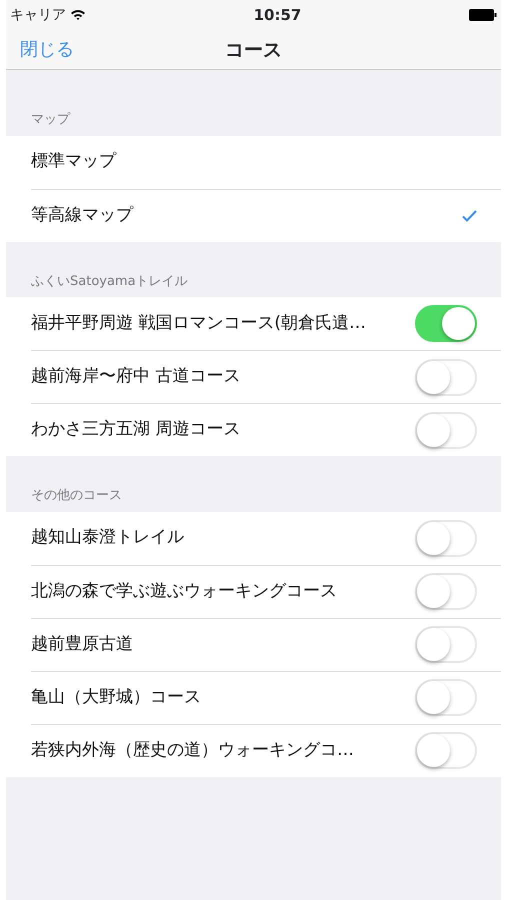 The width and height of the screenshot is (507, 900). I want to click on section-header: ふくいSatoyamaトレイル, so click(109, 281).